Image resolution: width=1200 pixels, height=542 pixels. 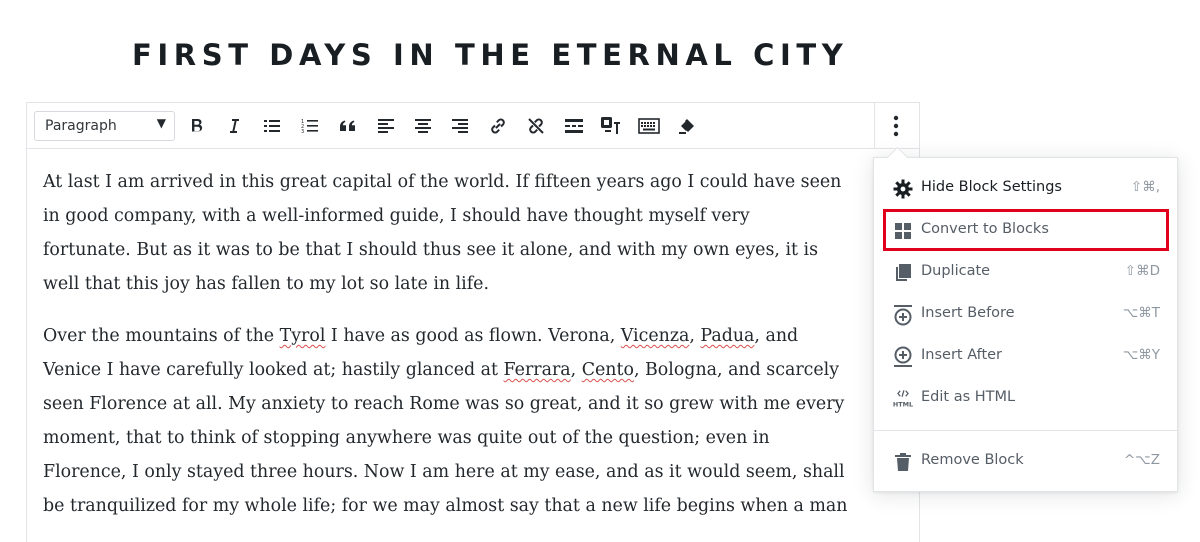 What do you see at coordinates (1145, 187) in the screenshot?
I see `menu-item-shortcut: ⇧⌘,` at bounding box center [1145, 187].